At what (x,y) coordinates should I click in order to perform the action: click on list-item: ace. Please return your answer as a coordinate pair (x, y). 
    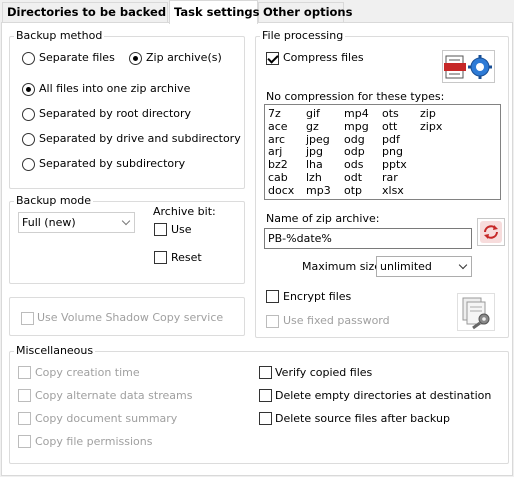
    Looking at the image, I should click on (278, 126).